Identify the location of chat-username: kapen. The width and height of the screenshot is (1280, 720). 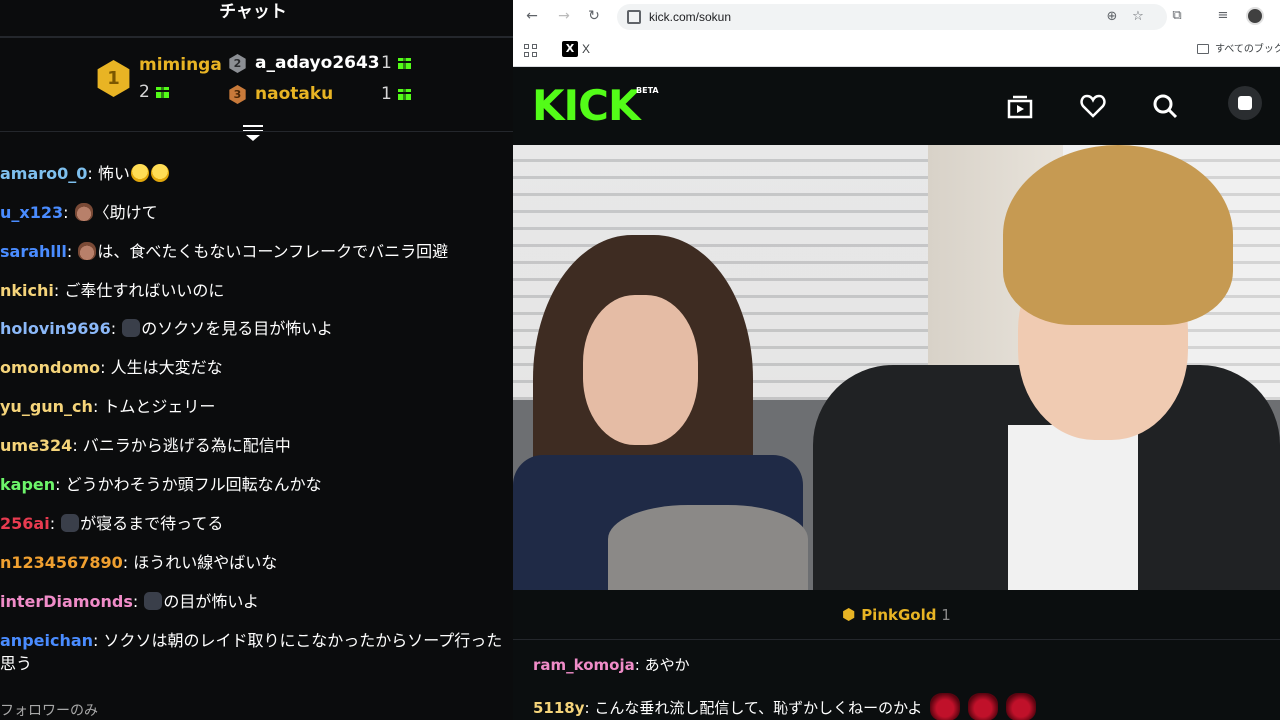
(27, 484).